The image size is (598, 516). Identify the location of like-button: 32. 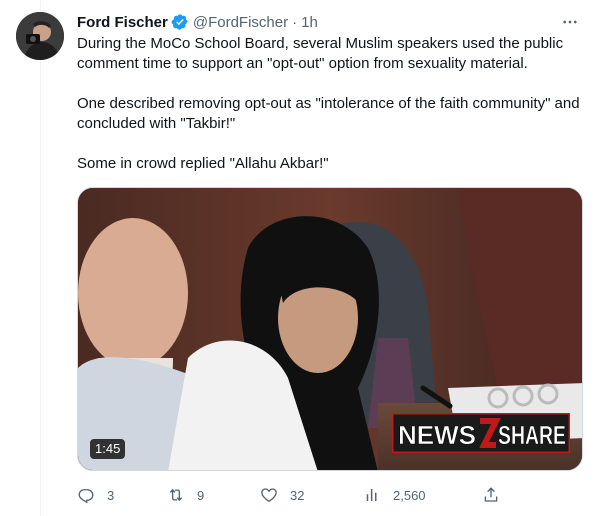
(282, 495).